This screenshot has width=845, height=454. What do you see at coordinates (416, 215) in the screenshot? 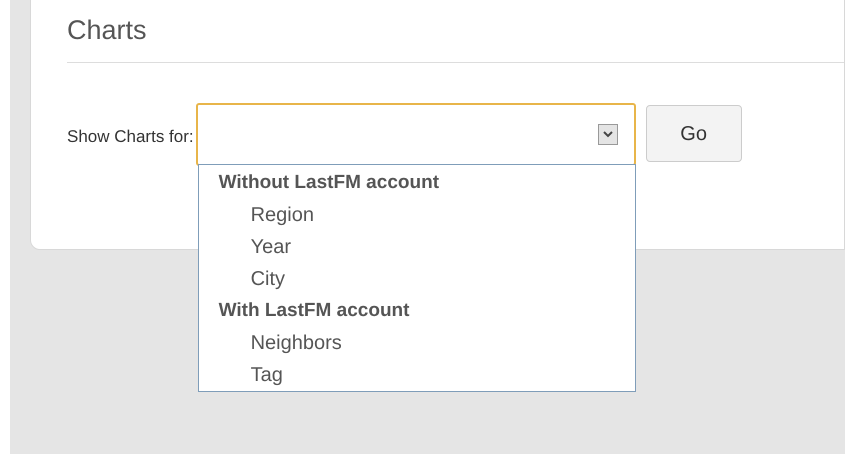
I see `dropdown-option: Region` at bounding box center [416, 215].